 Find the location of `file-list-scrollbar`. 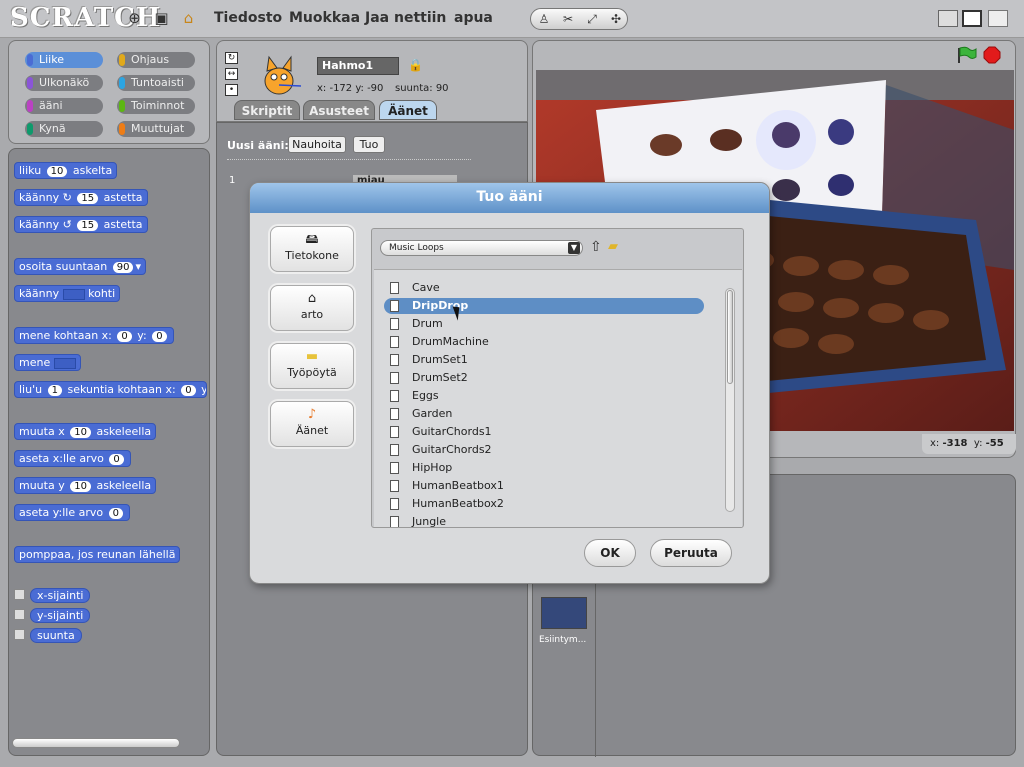

file-list-scrollbar is located at coordinates (730, 400).